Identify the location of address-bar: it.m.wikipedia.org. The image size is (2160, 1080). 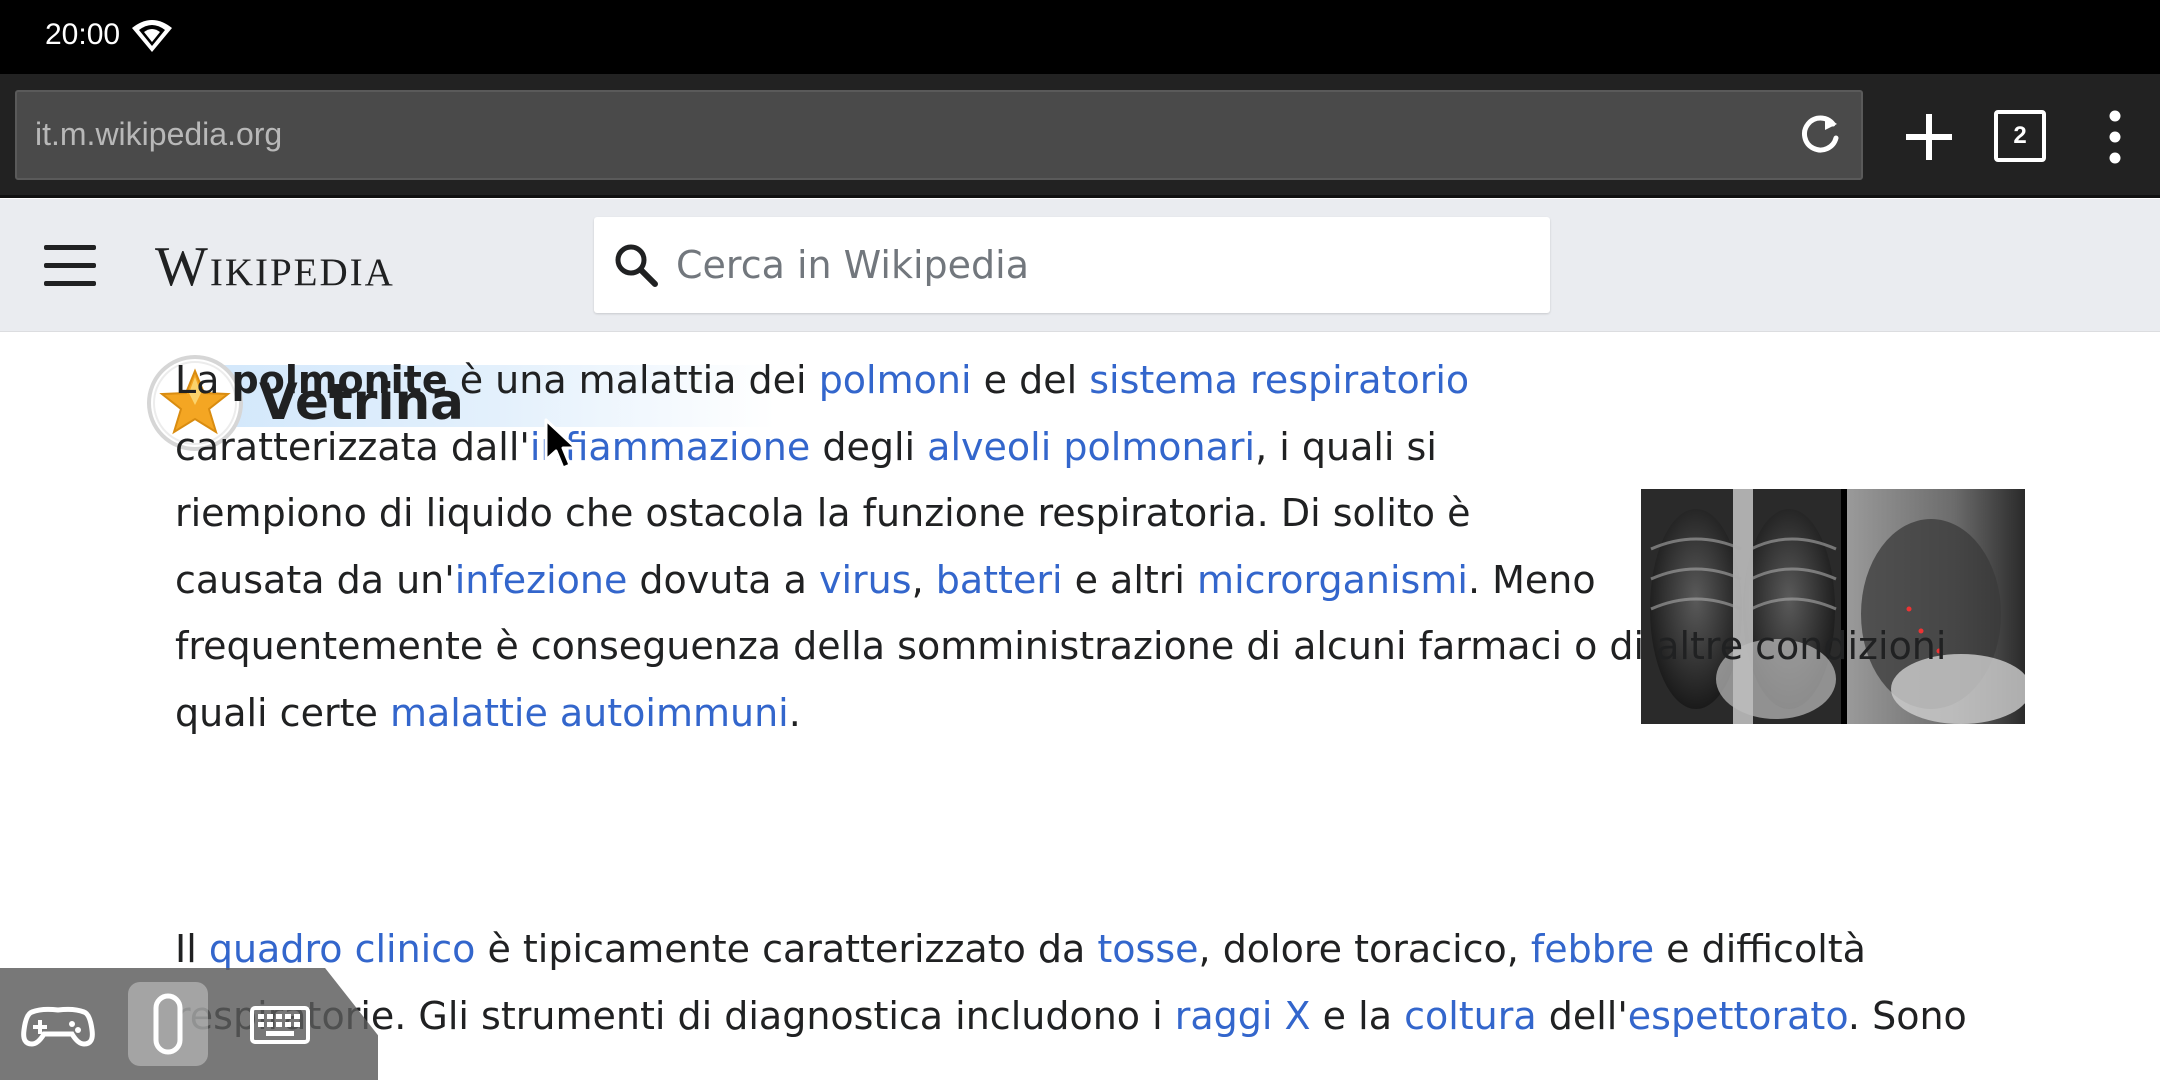
(939, 135).